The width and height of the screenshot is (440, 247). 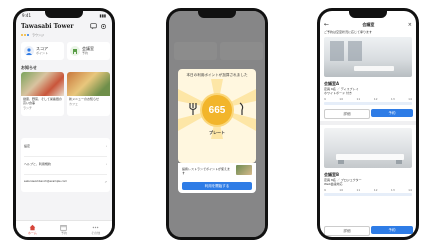 What do you see at coordinates (410, 25) in the screenshot?
I see `close-icon: ×` at bounding box center [410, 25].